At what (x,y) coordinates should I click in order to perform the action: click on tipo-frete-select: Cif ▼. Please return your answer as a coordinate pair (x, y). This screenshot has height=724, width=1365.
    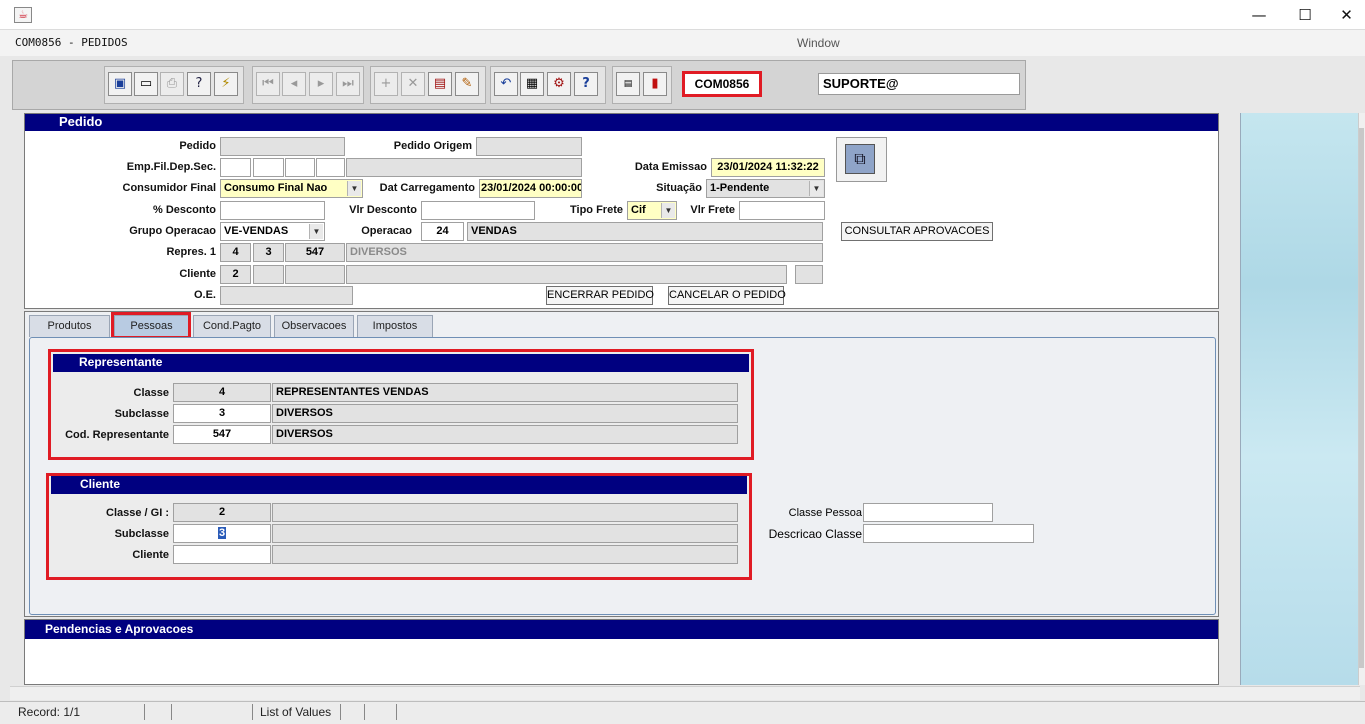
    Looking at the image, I should click on (652, 210).